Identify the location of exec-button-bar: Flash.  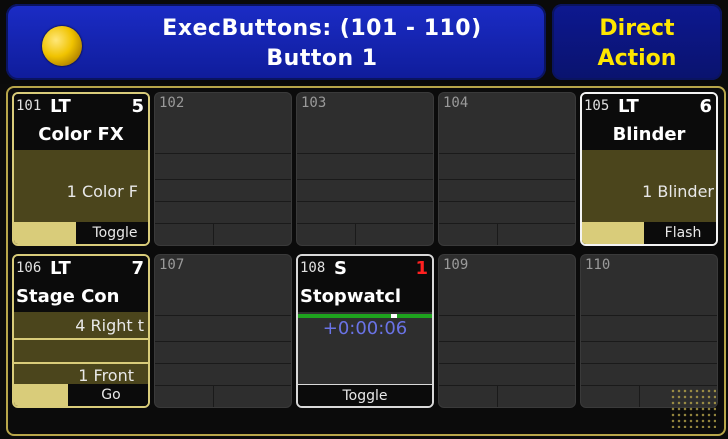
(649, 233).